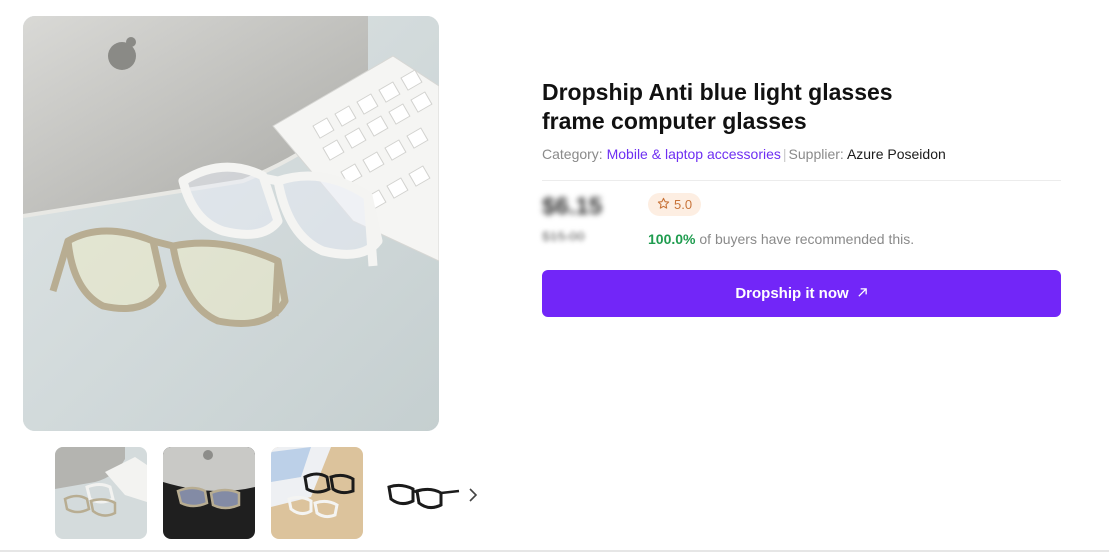 The width and height of the screenshot is (1109, 552). What do you see at coordinates (572, 206) in the screenshot?
I see `product-price: $6.15` at bounding box center [572, 206].